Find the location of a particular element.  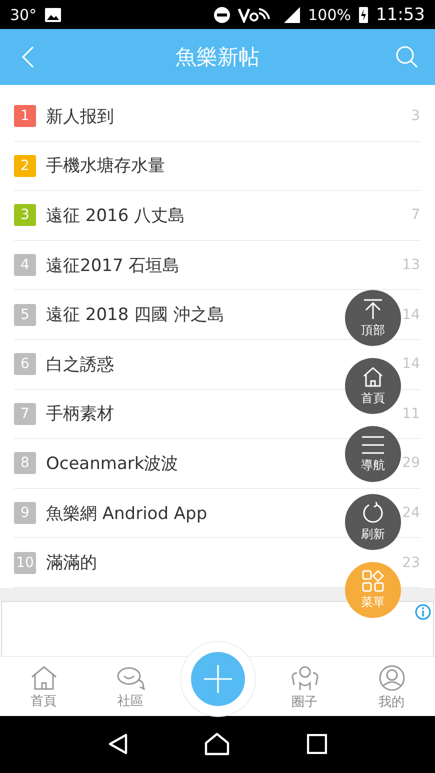

plus-icon is located at coordinates (218, 679).